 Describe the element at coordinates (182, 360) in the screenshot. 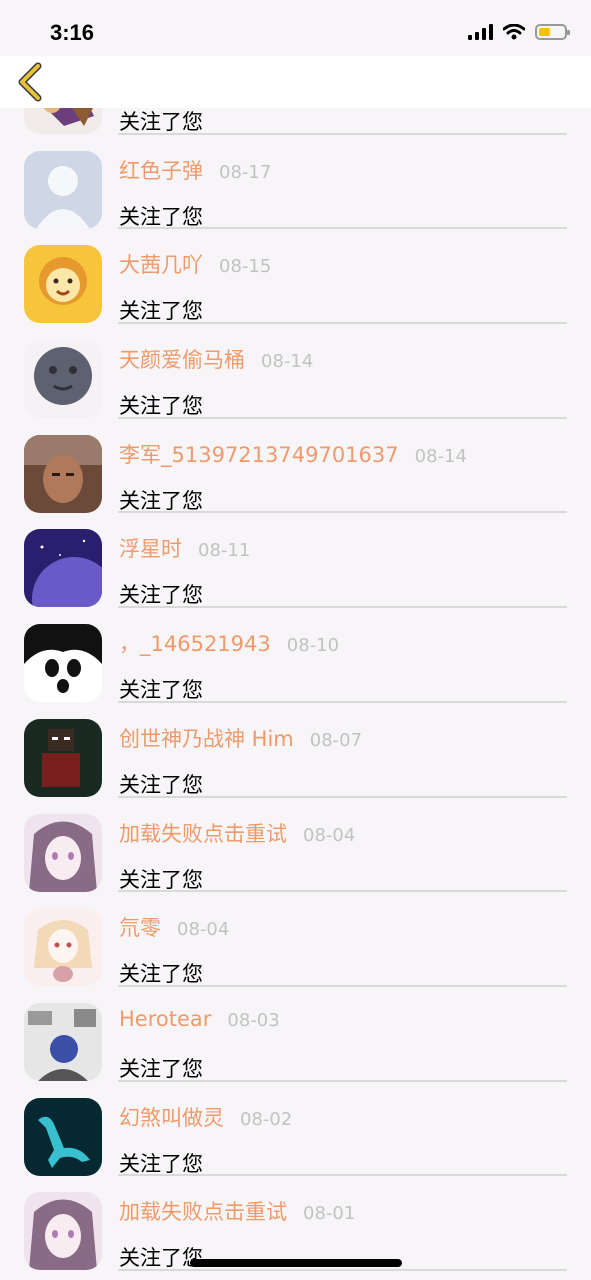

I see `user-name: 天颜爱偷马桶` at that location.